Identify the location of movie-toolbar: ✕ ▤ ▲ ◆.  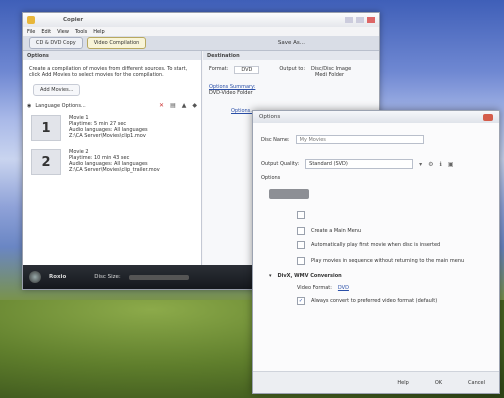
(178, 105).